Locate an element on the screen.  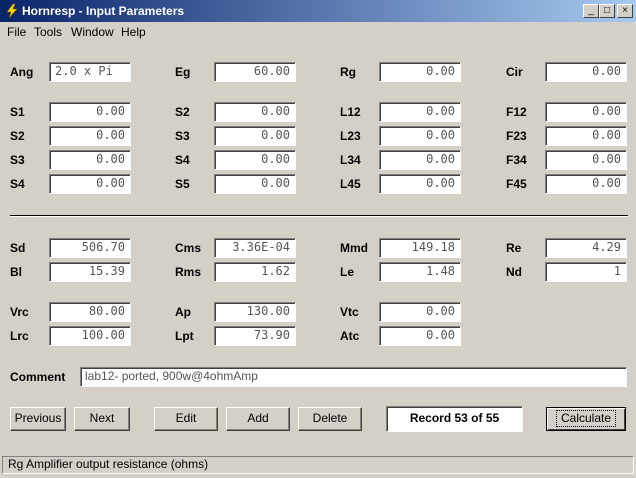
minimize-button: _ is located at coordinates (591, 11).